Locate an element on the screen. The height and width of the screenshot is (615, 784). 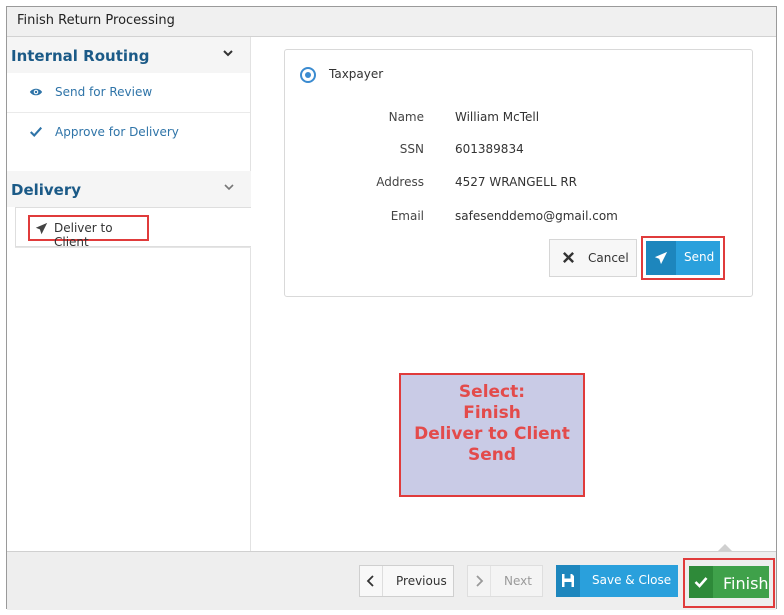
finish-button-label: Finish is located at coordinates (746, 583).